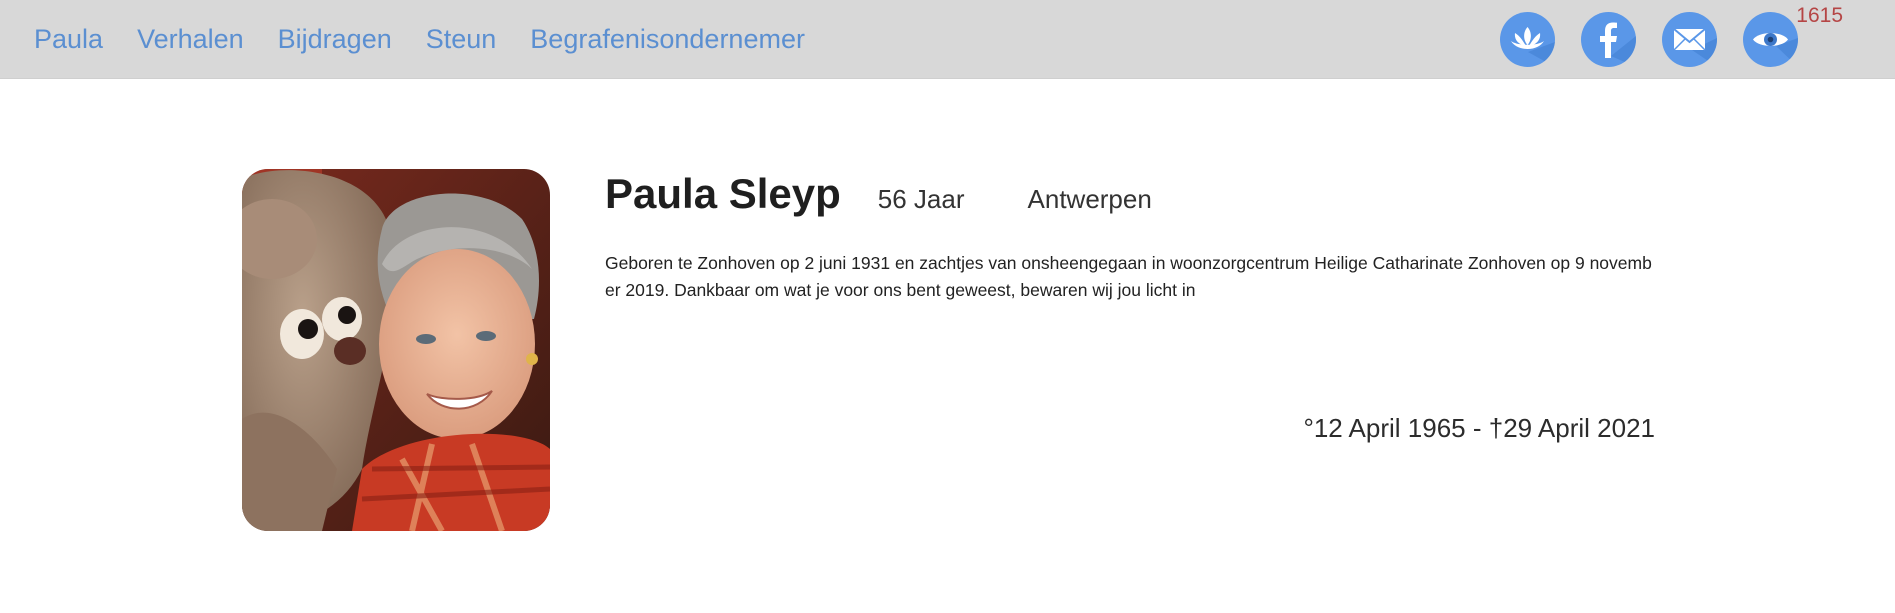 The height and width of the screenshot is (613, 1895). Describe the element at coordinates (335, 39) in the screenshot. I see `nav-link-bijdragen: Bijdragen` at that location.